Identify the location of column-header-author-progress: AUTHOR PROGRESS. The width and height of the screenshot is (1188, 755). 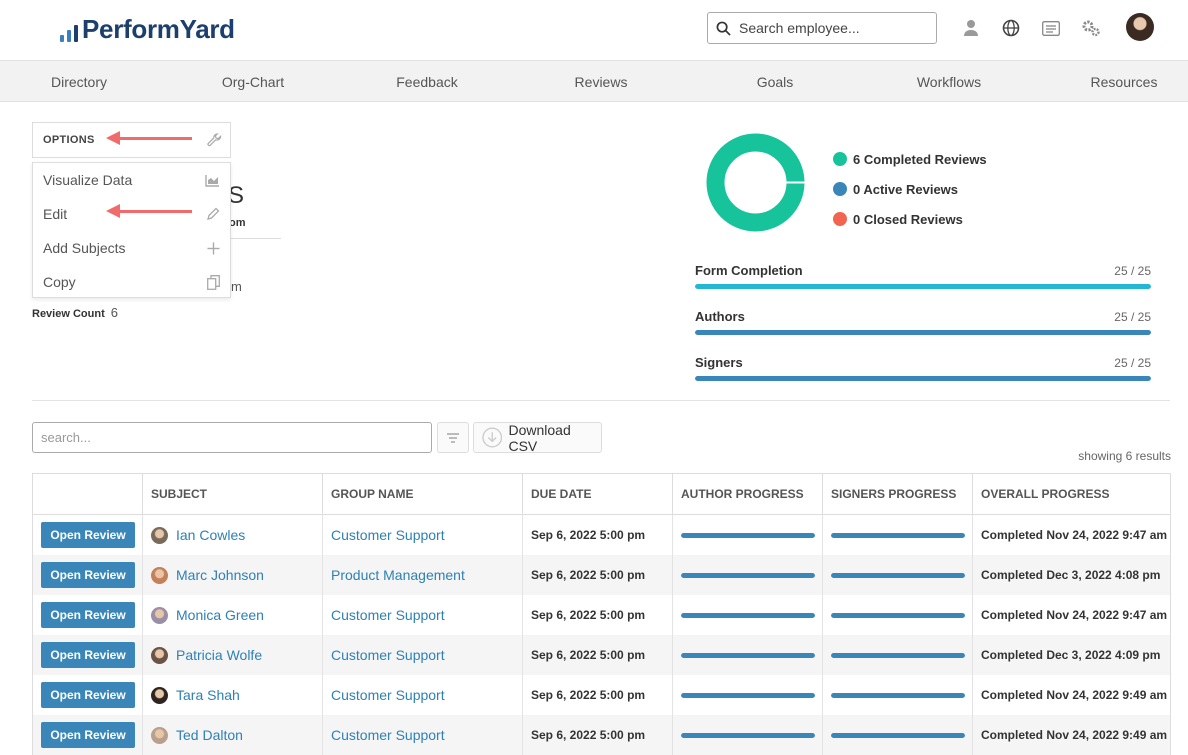
(748, 494).